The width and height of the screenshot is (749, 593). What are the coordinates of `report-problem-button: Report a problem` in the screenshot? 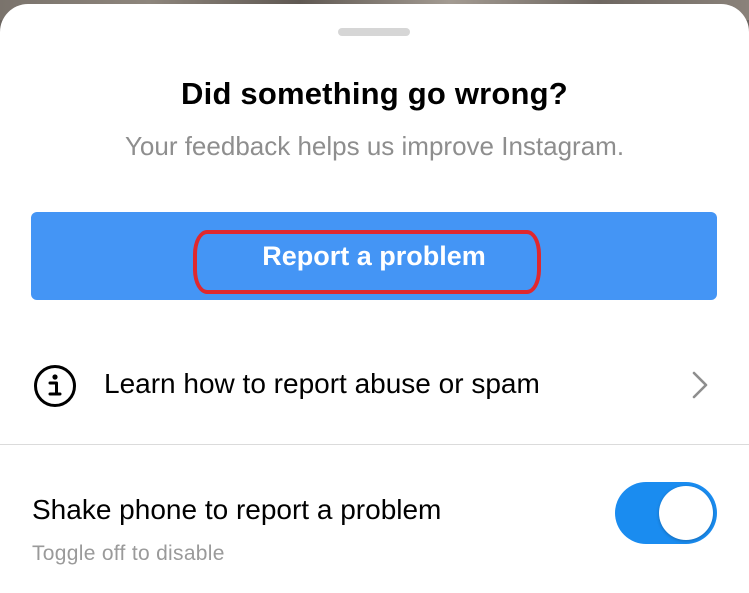 It's located at (374, 256).